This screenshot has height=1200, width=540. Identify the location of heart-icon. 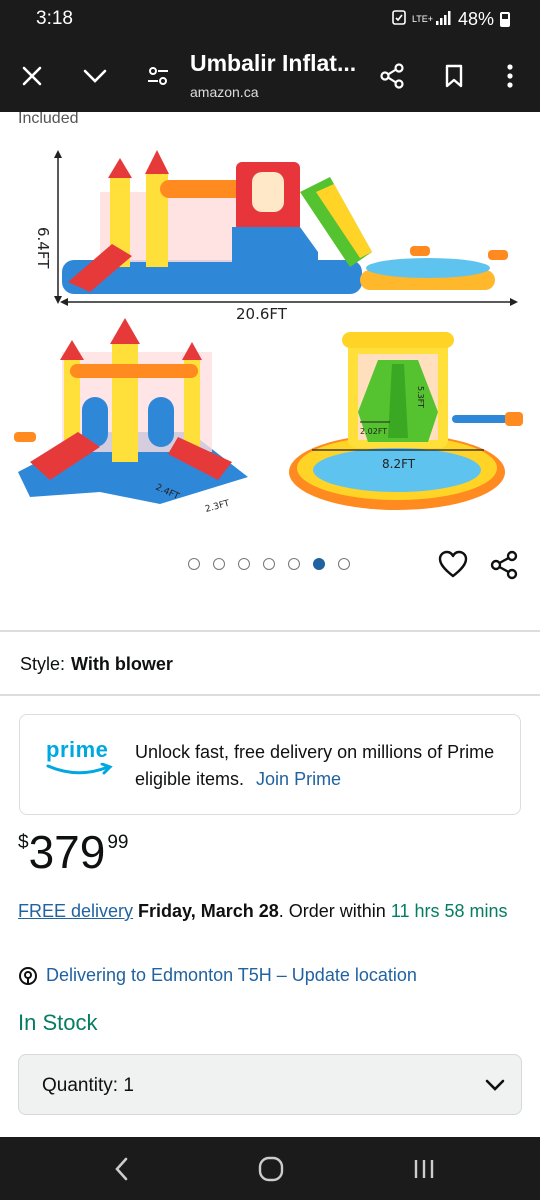
(453, 564).